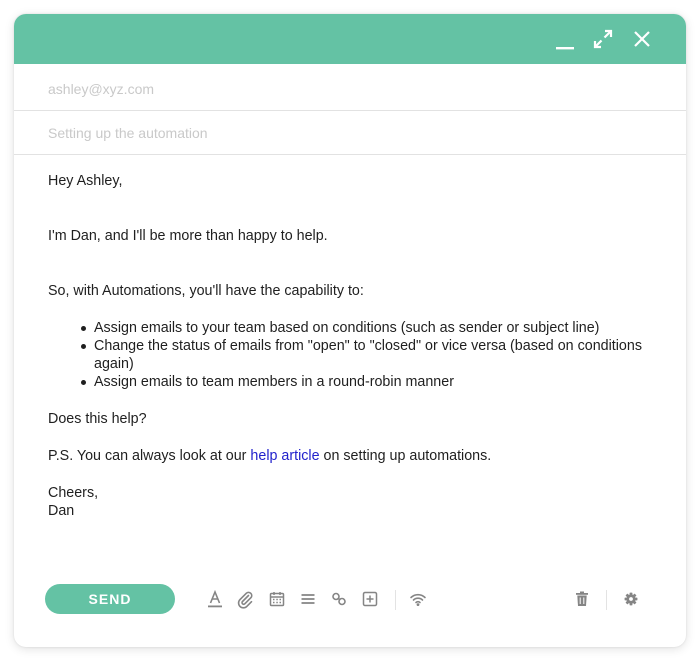 This screenshot has width=700, height=668. I want to click on close-icon, so click(642, 39).